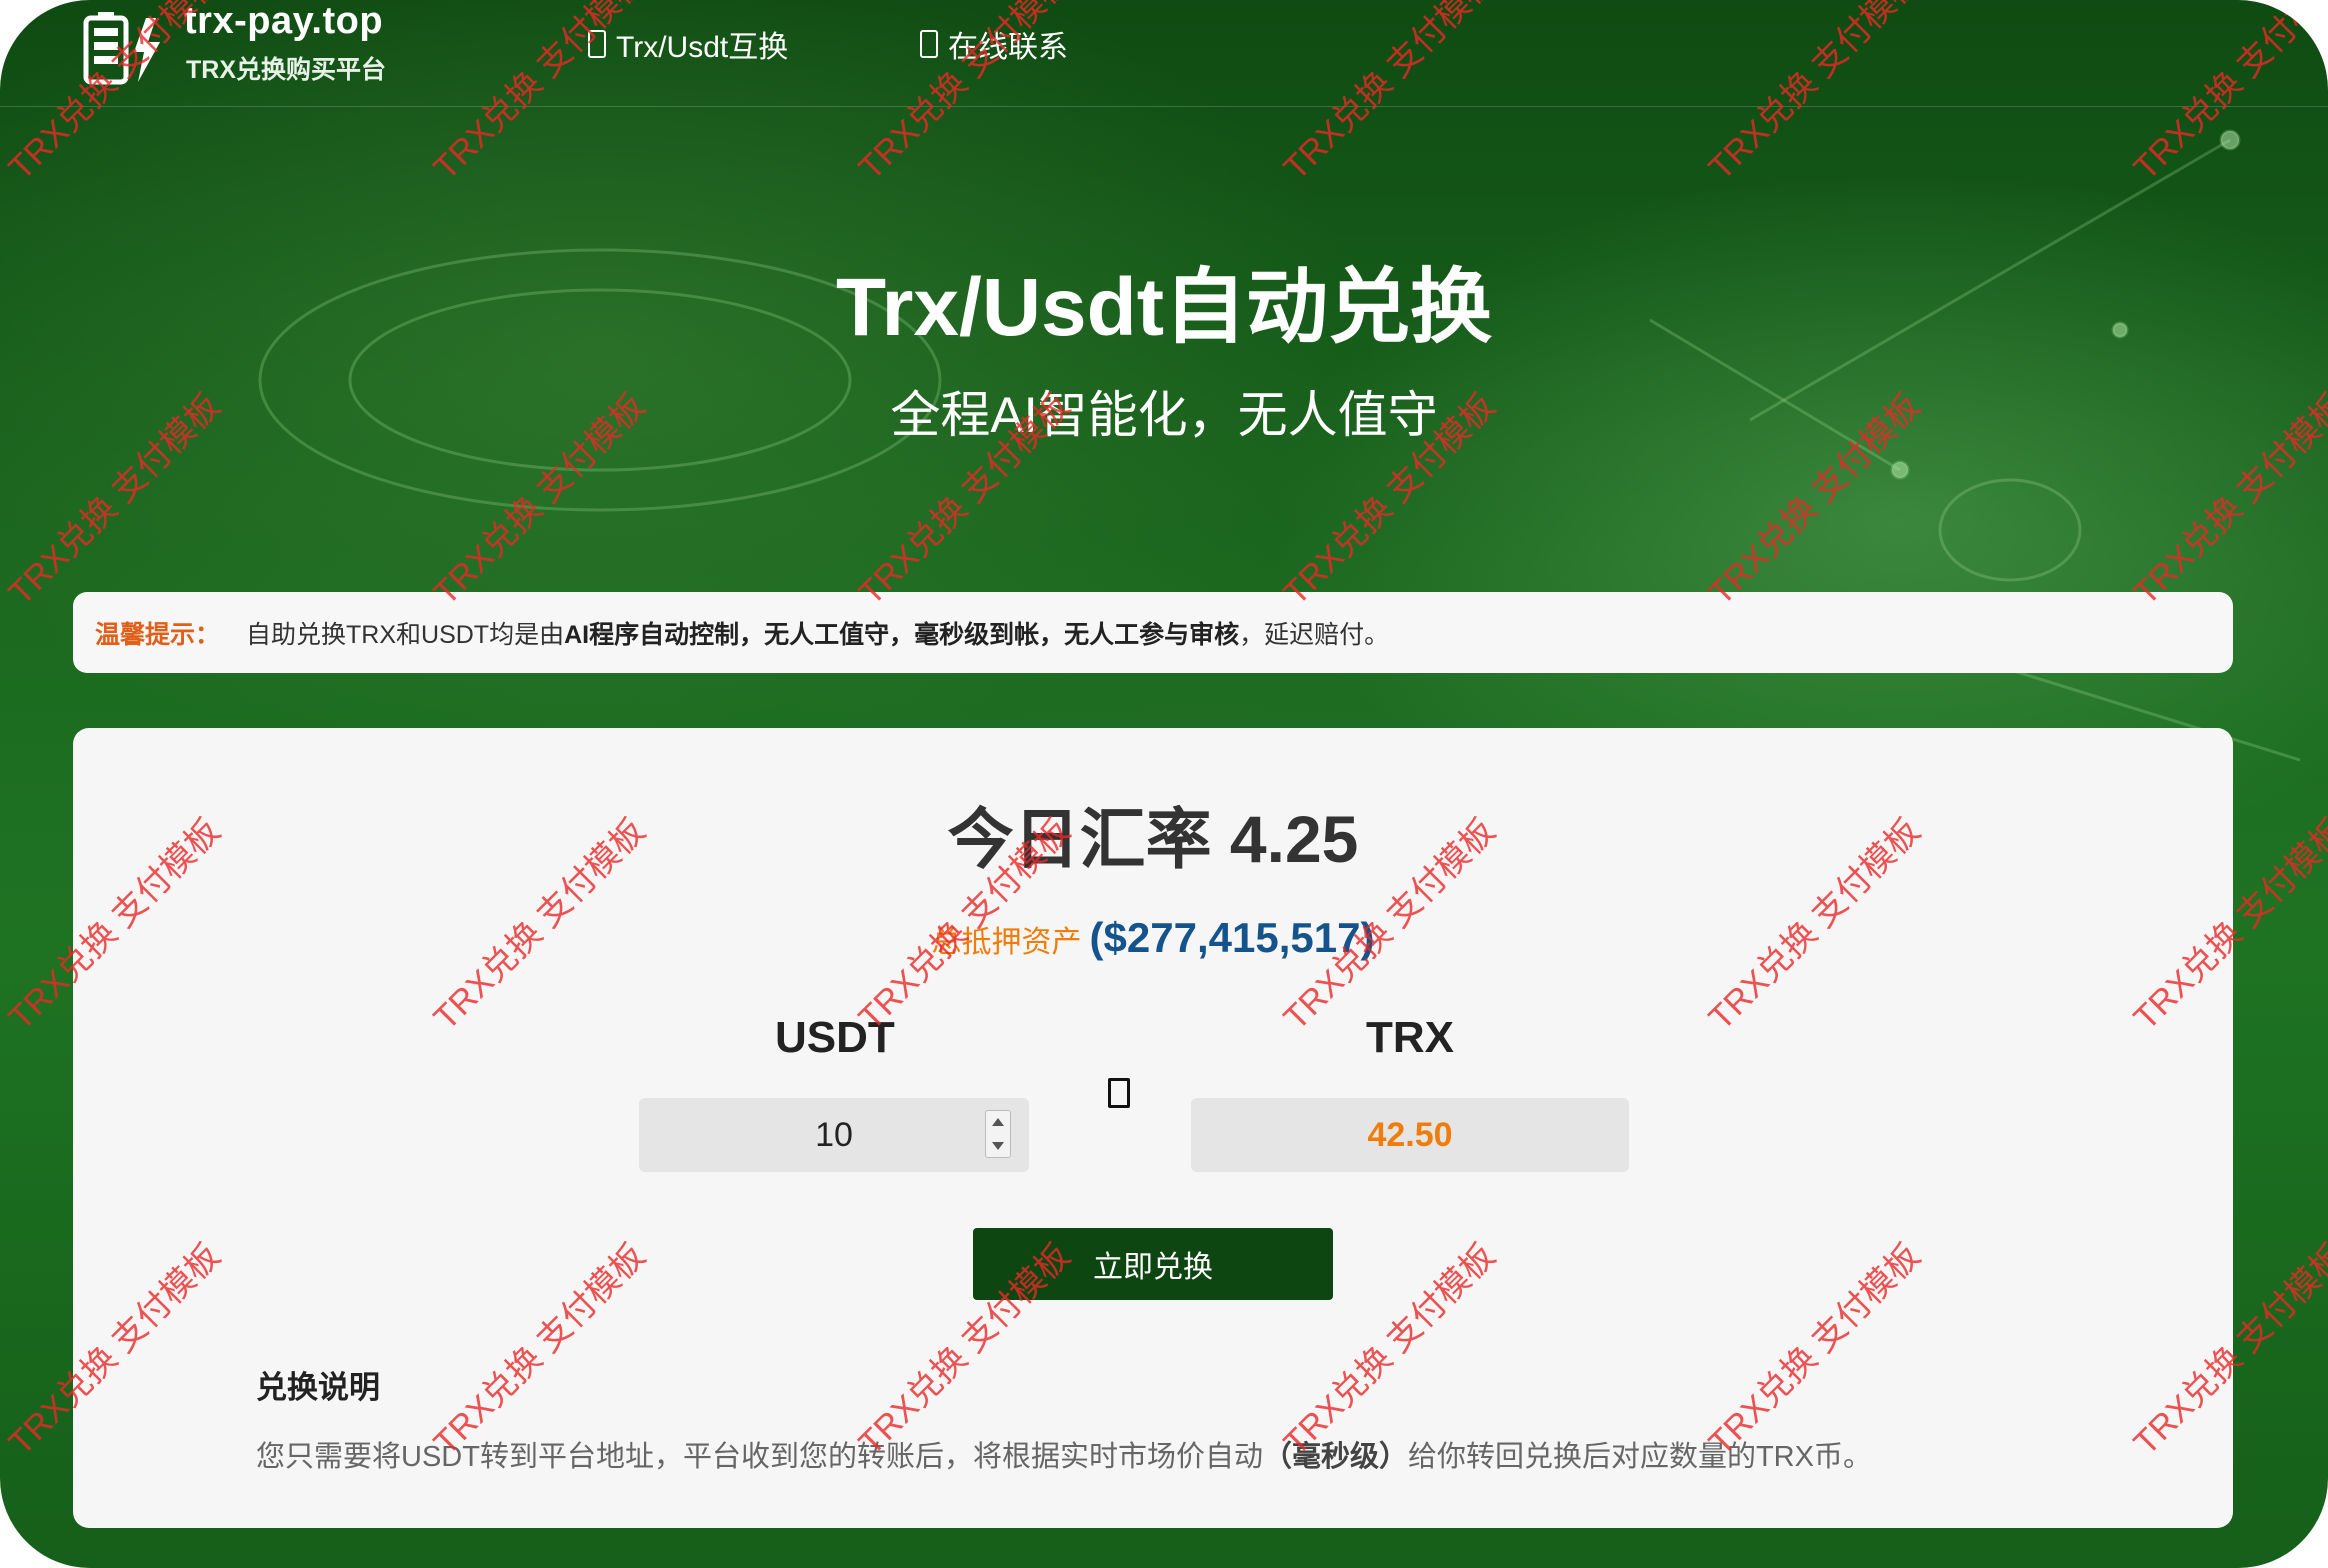  I want to click on description-text-part1: 您只需要将USDT转到平台地址，平台收到您的转账后，将根据实时市场价自动, so click(759, 1457).